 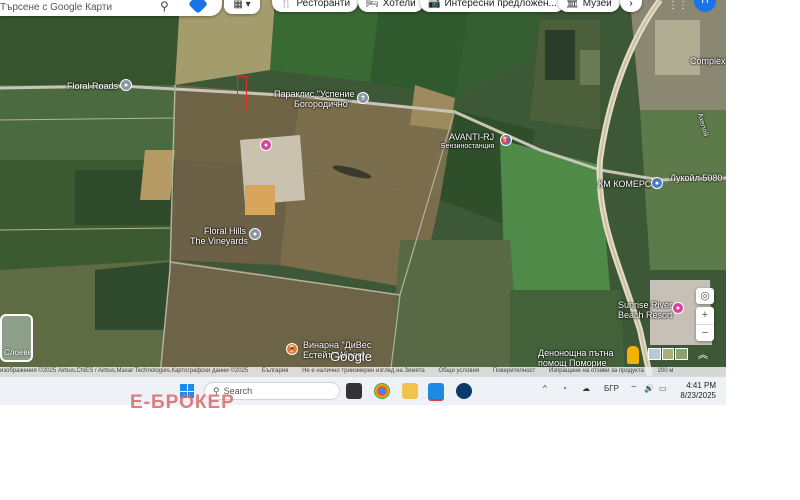 I want to click on place-label-sunrise-line2: Beach Resort, so click(x=645, y=315).